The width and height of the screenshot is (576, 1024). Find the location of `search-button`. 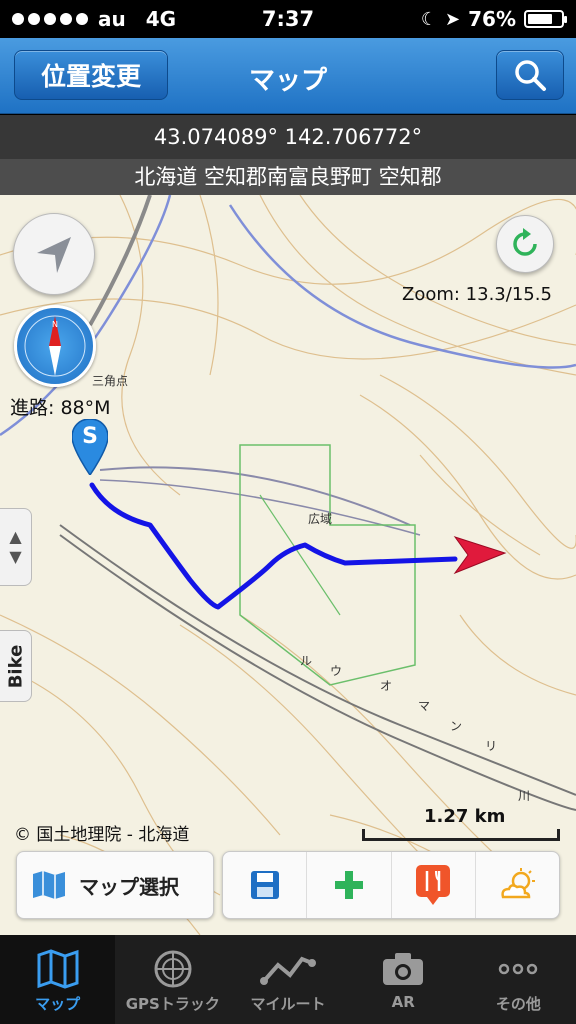

search-button is located at coordinates (530, 75).